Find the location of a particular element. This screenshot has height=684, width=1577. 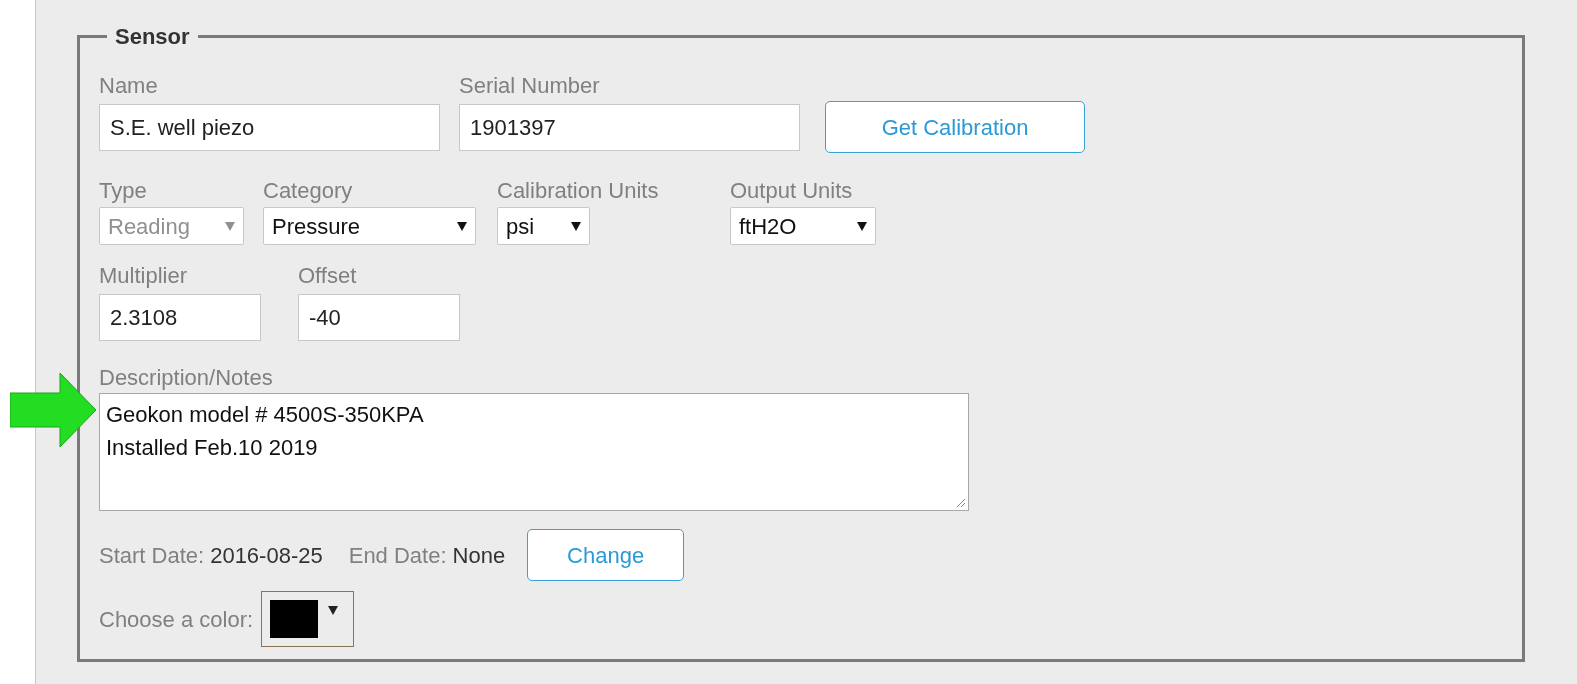

select-field: psi is located at coordinates (543, 226).